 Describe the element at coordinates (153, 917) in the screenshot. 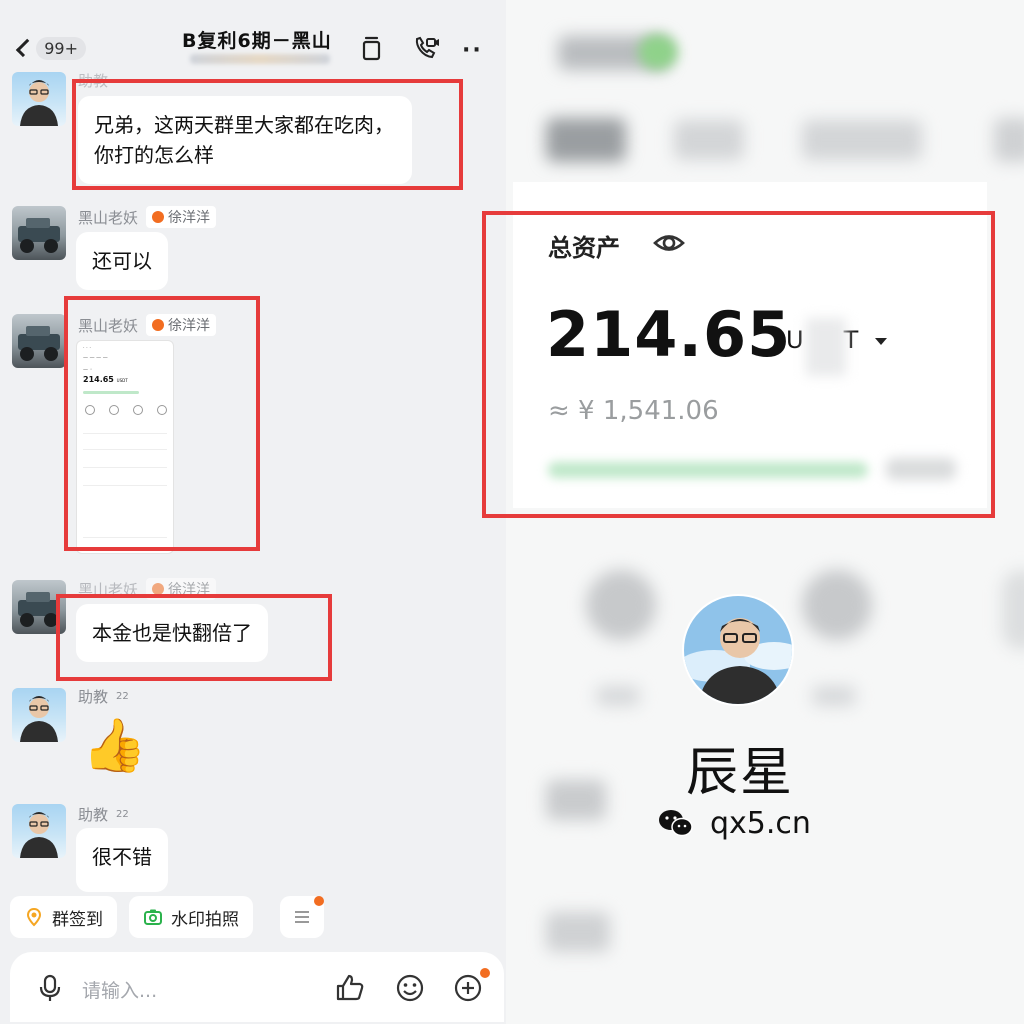

I see `camera-icon` at that location.